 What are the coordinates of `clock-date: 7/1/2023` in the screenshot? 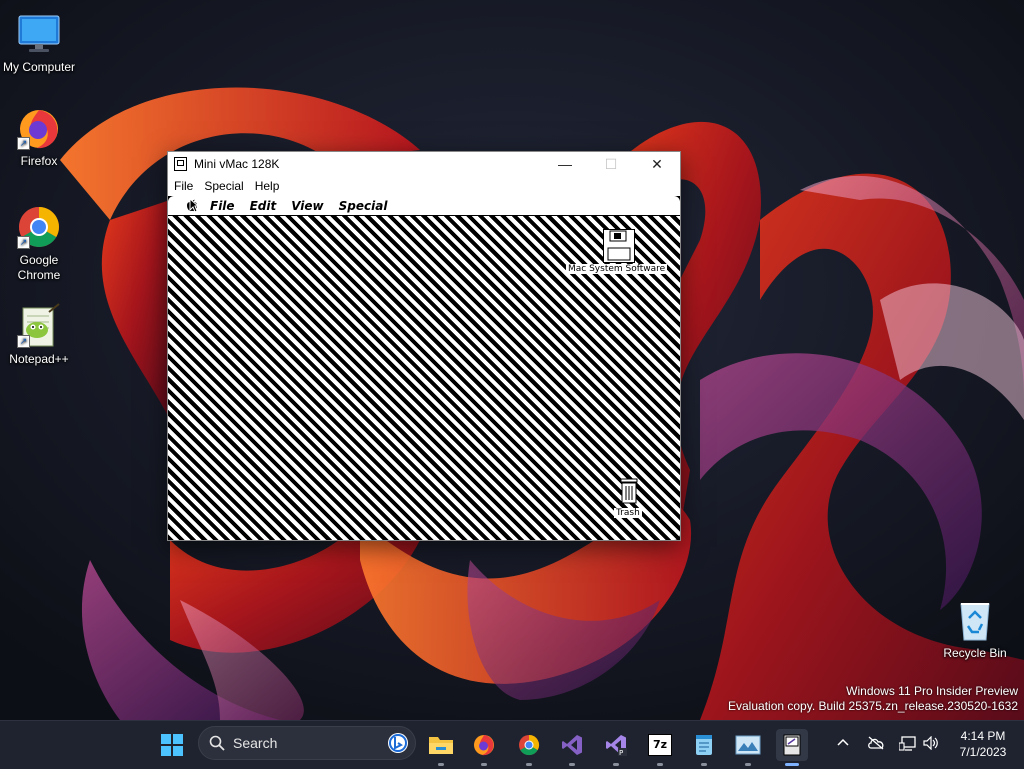 It's located at (983, 752).